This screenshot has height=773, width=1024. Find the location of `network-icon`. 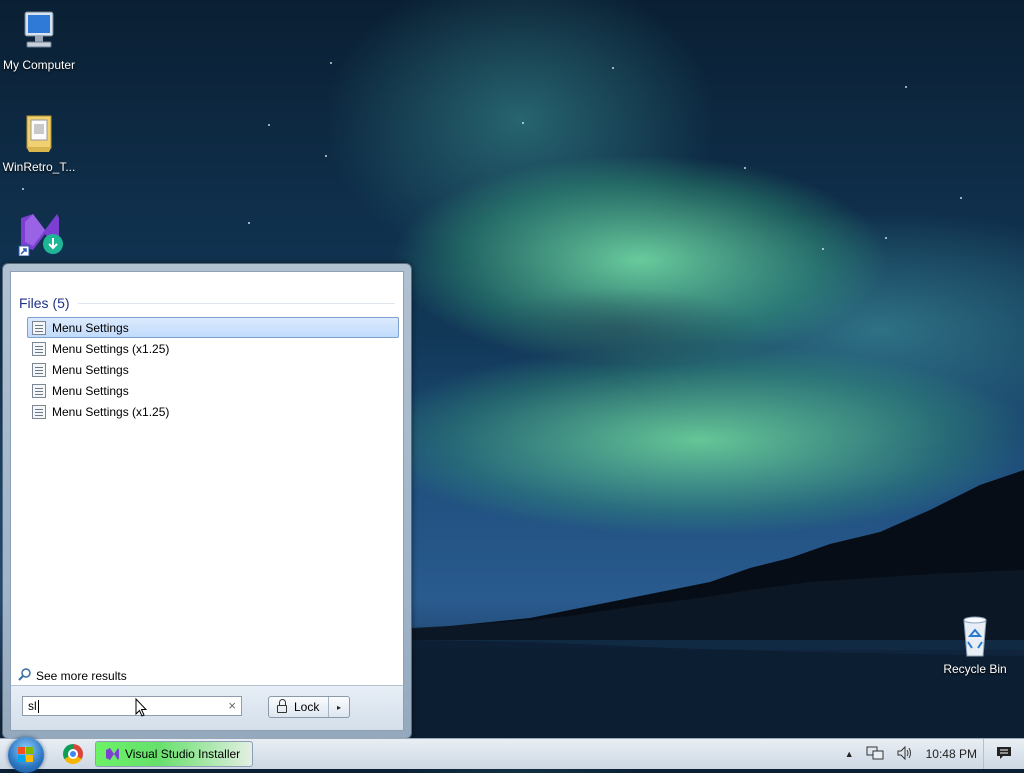

network-icon is located at coordinates (875, 754).